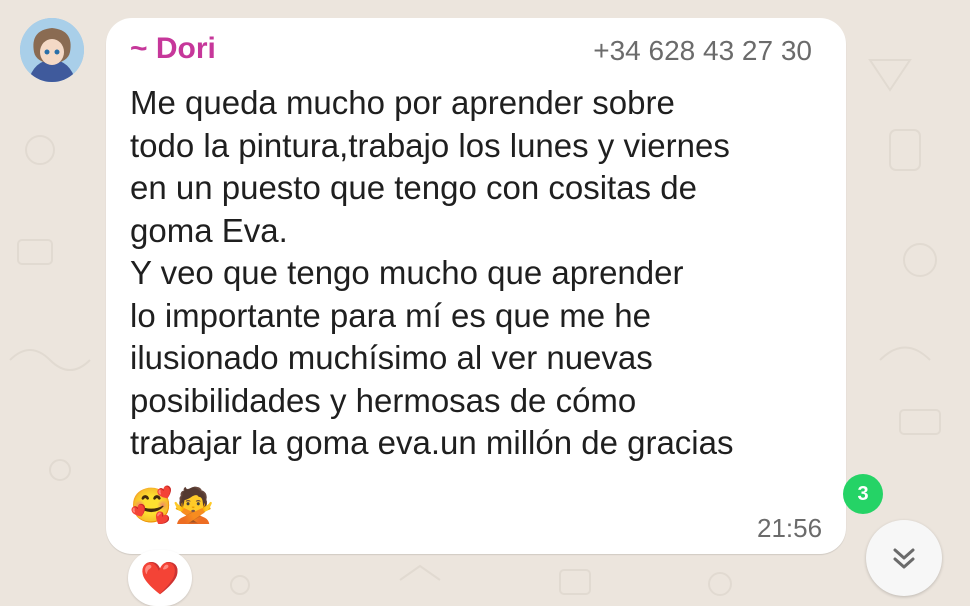 This screenshot has height=606, width=970. What do you see at coordinates (172, 506) in the screenshot?
I see `message-emojis: 🥰🙅` at bounding box center [172, 506].